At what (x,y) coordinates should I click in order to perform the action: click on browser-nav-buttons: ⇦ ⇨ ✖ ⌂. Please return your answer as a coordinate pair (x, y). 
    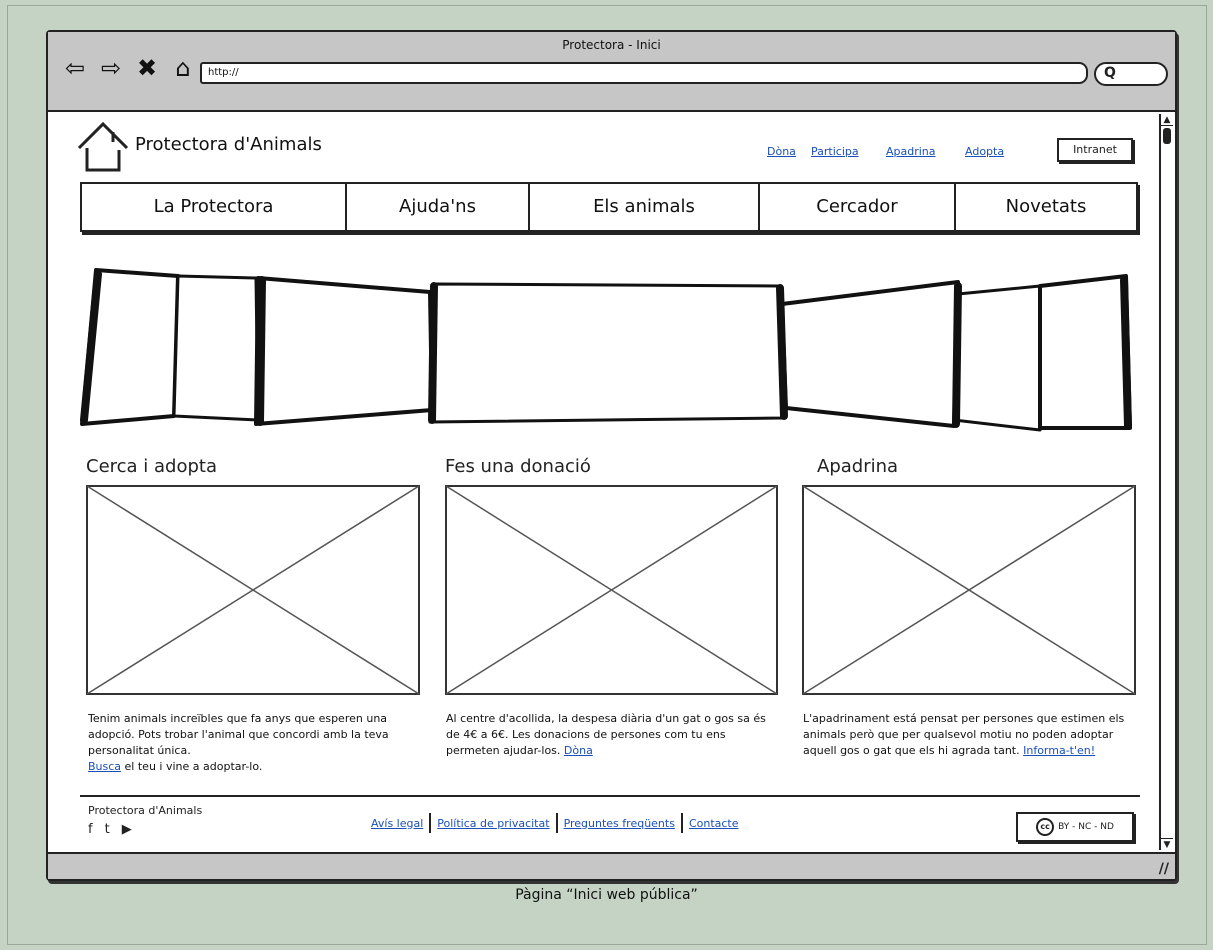
    Looking at the image, I should click on (129, 68).